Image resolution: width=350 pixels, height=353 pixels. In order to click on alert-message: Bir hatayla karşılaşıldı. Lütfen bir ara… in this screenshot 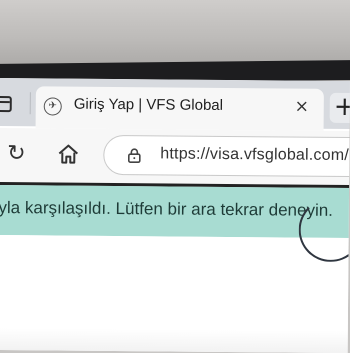, I will do `click(167, 208)`.